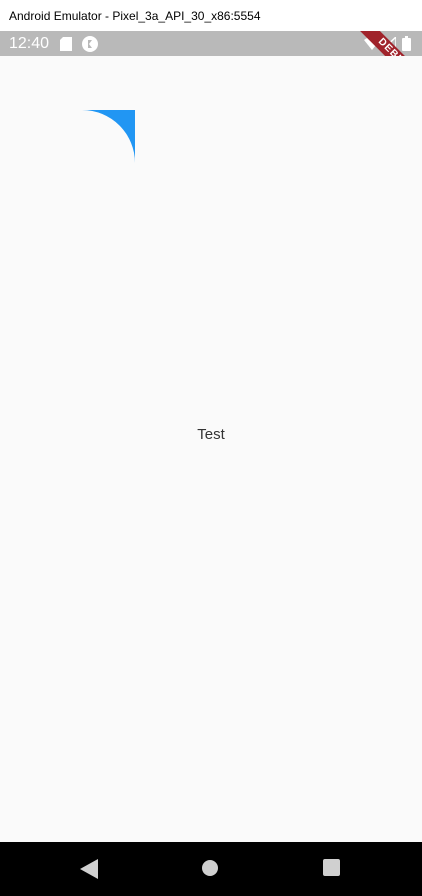  What do you see at coordinates (90, 44) in the screenshot?
I see `flutter-icon` at bounding box center [90, 44].